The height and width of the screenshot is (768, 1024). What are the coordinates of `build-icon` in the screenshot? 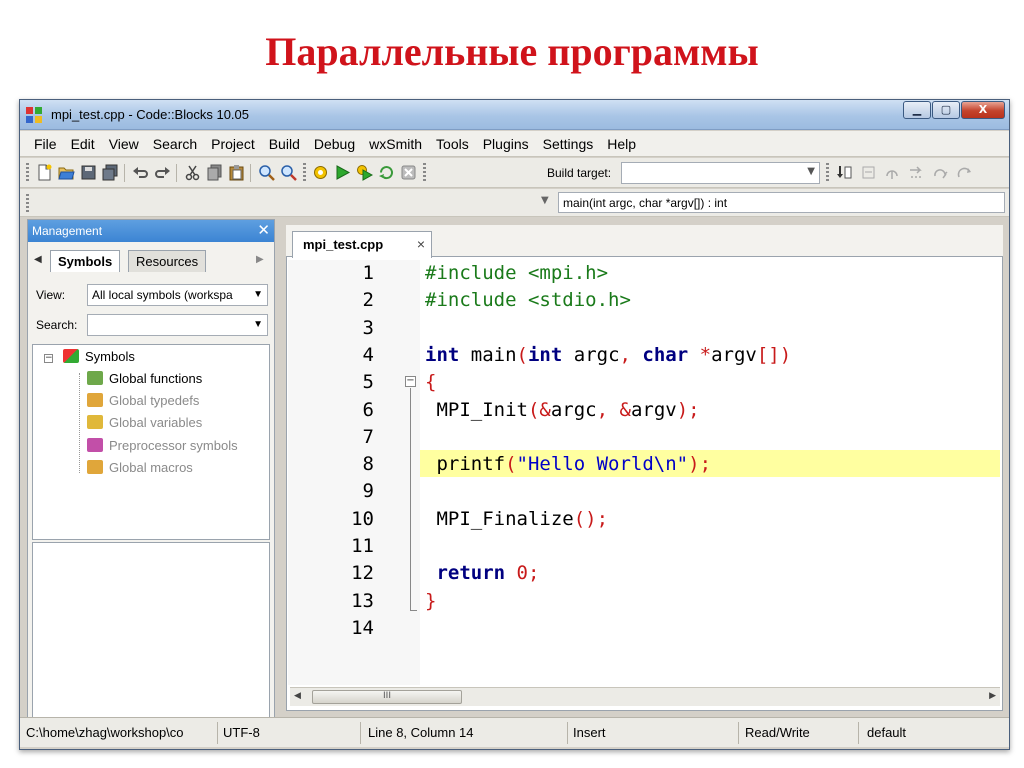 It's located at (320, 172).